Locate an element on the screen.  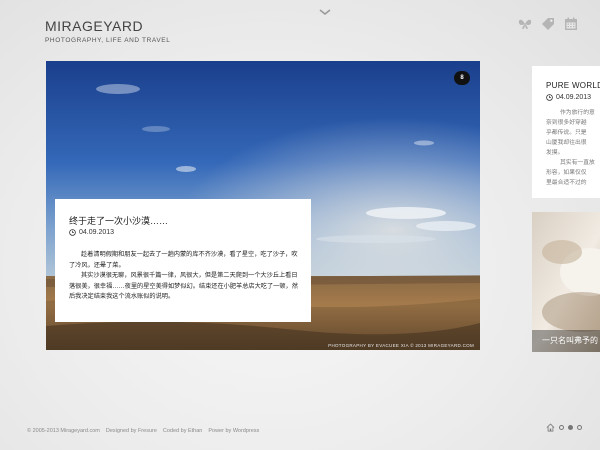
side-excerpt-line: 其实有一直放 is located at coordinates (577, 163).